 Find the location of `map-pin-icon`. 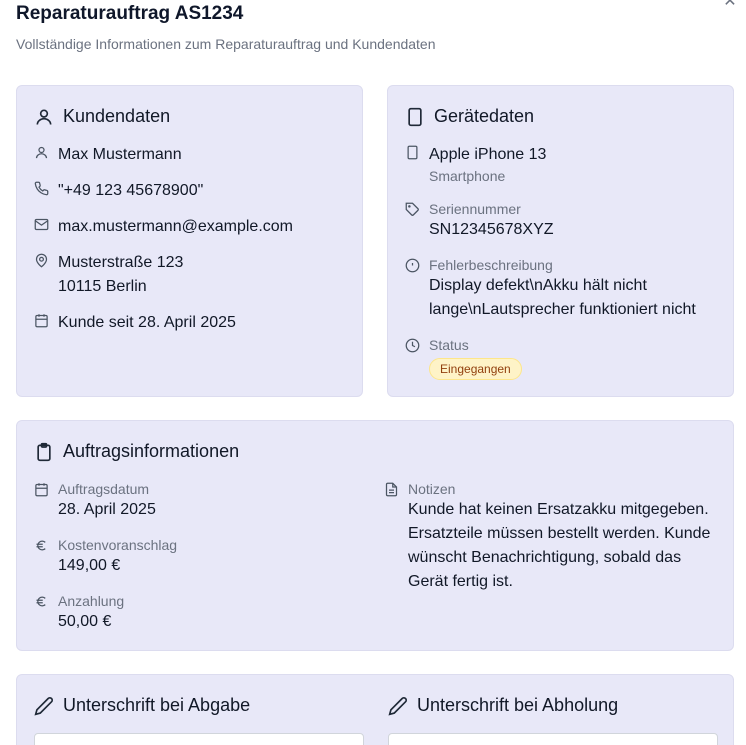

map-pin-icon is located at coordinates (41, 260).